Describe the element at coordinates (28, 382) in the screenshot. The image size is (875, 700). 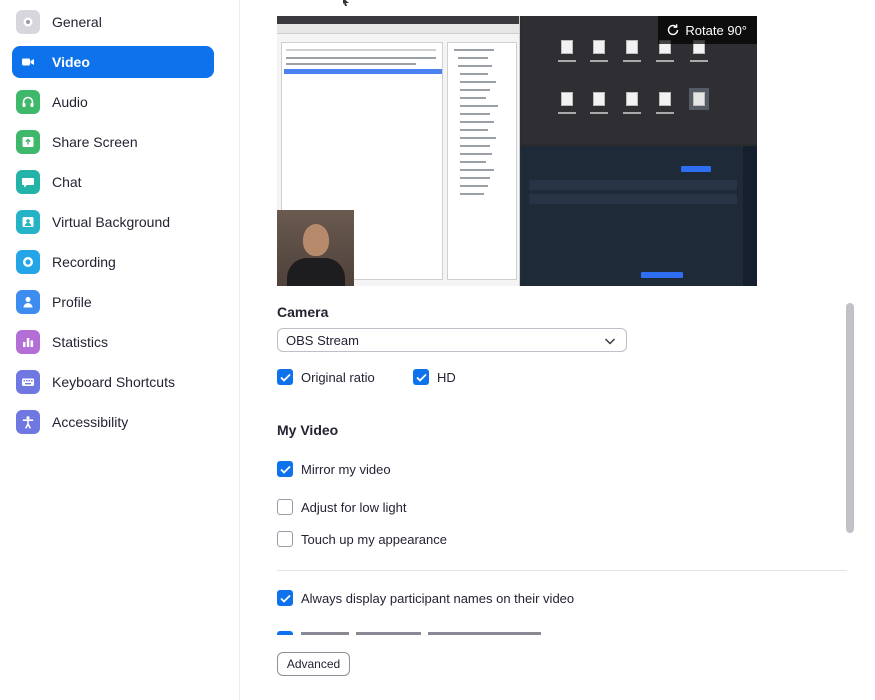
I see `keyboard-icon` at that location.